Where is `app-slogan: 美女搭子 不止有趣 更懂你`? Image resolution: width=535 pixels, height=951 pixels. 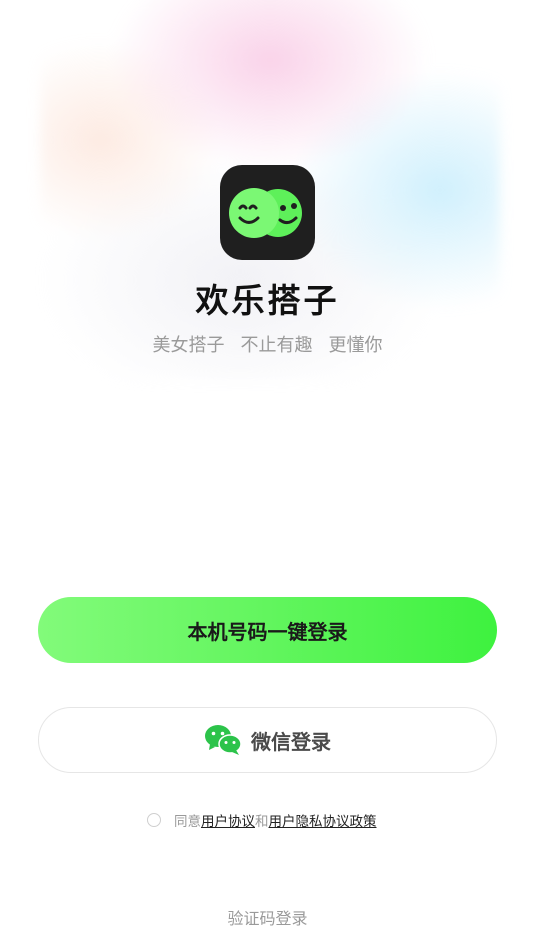
app-slogan: 美女搭子 不止有趣 更懂你 is located at coordinates (267, 344).